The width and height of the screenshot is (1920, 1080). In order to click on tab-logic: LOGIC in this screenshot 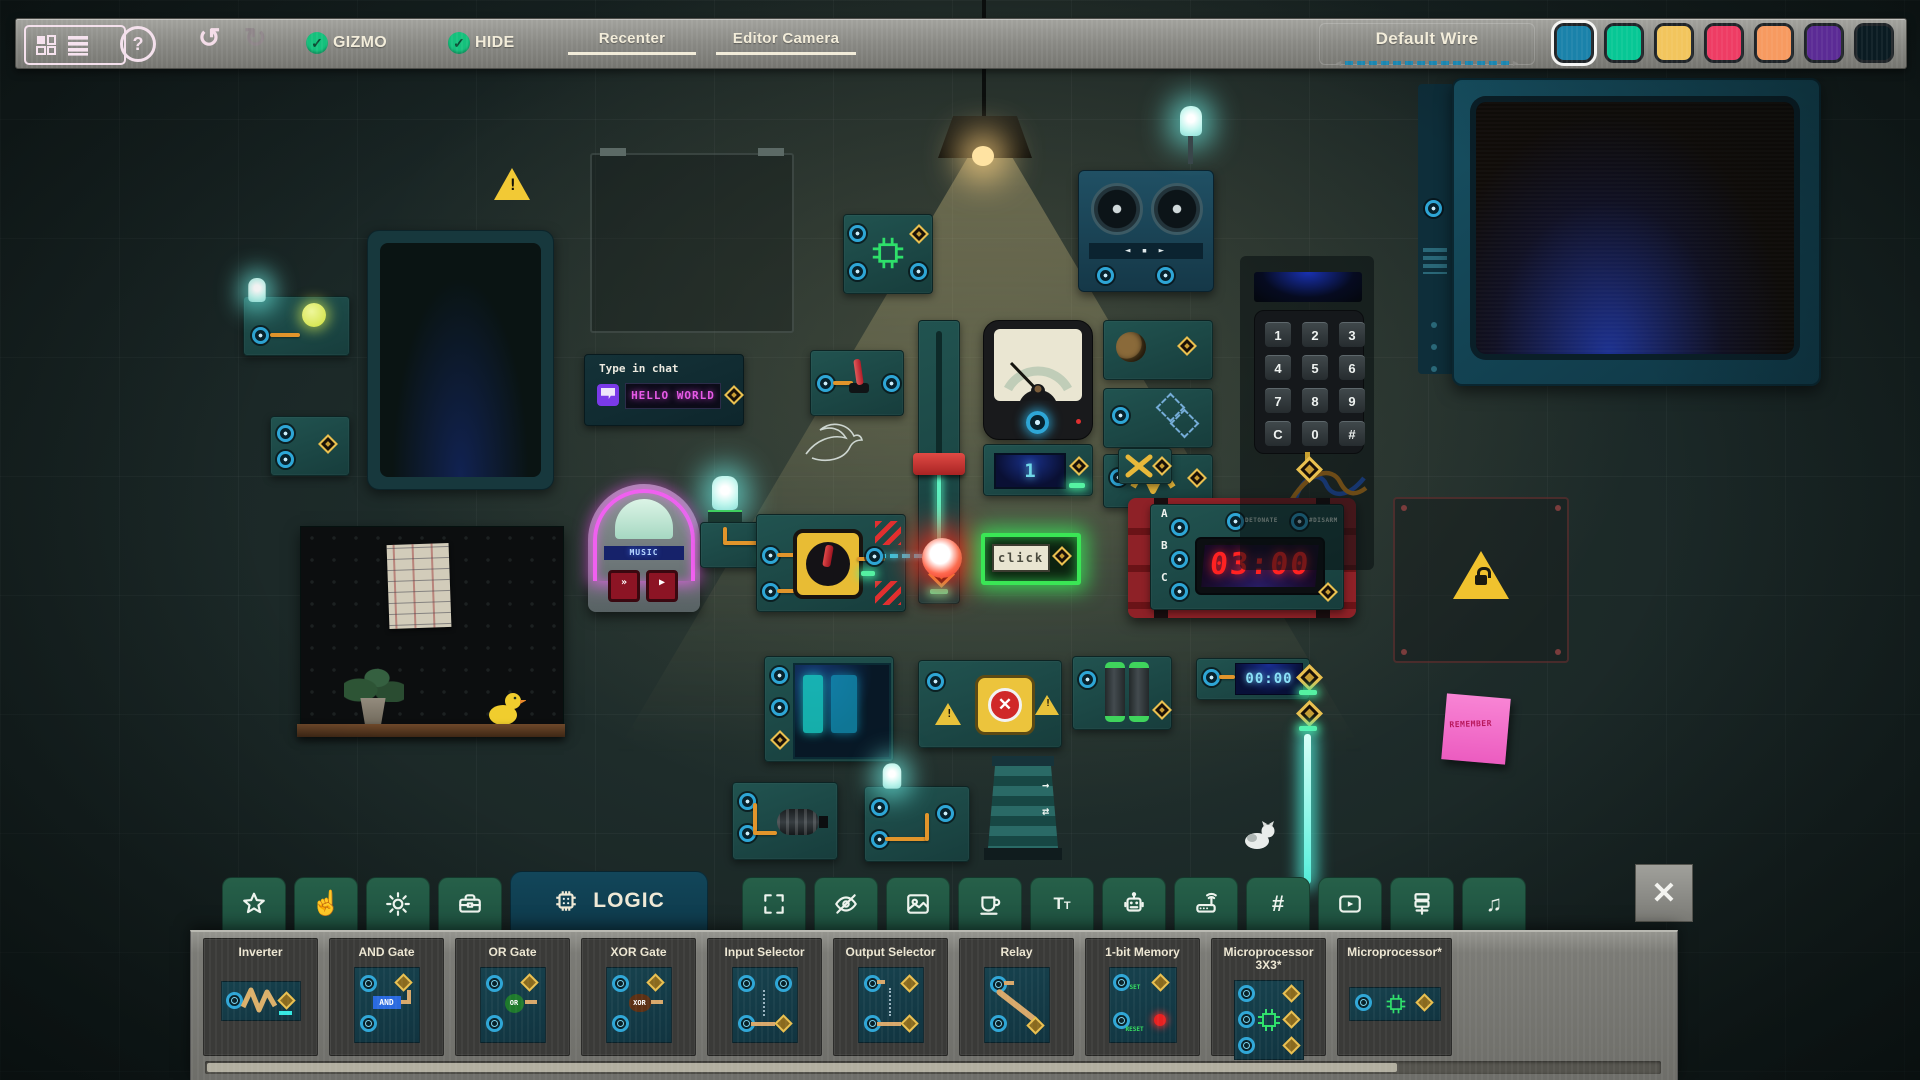, I will do `click(609, 900)`.